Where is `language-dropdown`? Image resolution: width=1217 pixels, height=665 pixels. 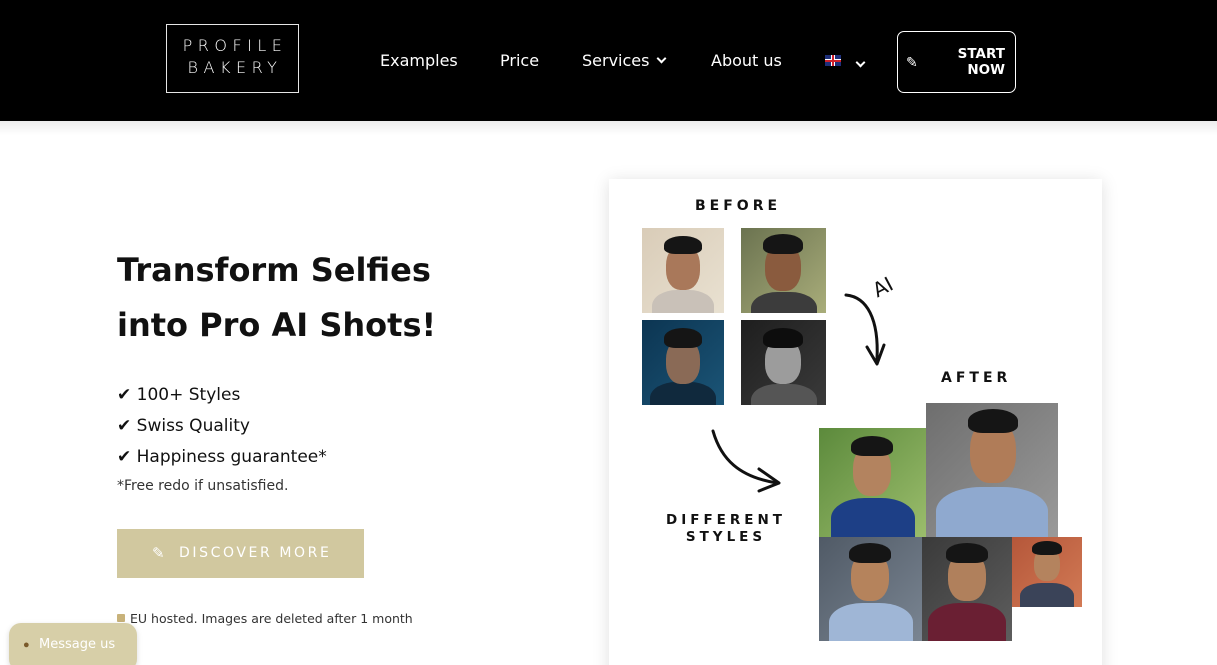 language-dropdown is located at coordinates (857, 65).